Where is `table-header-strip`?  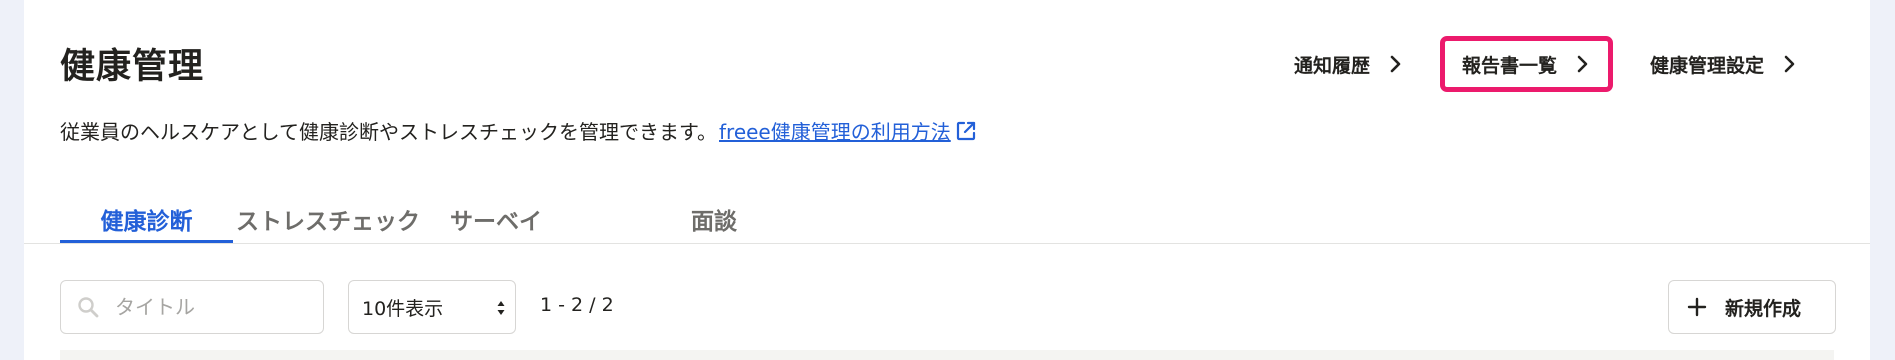
table-header-strip is located at coordinates (947, 355).